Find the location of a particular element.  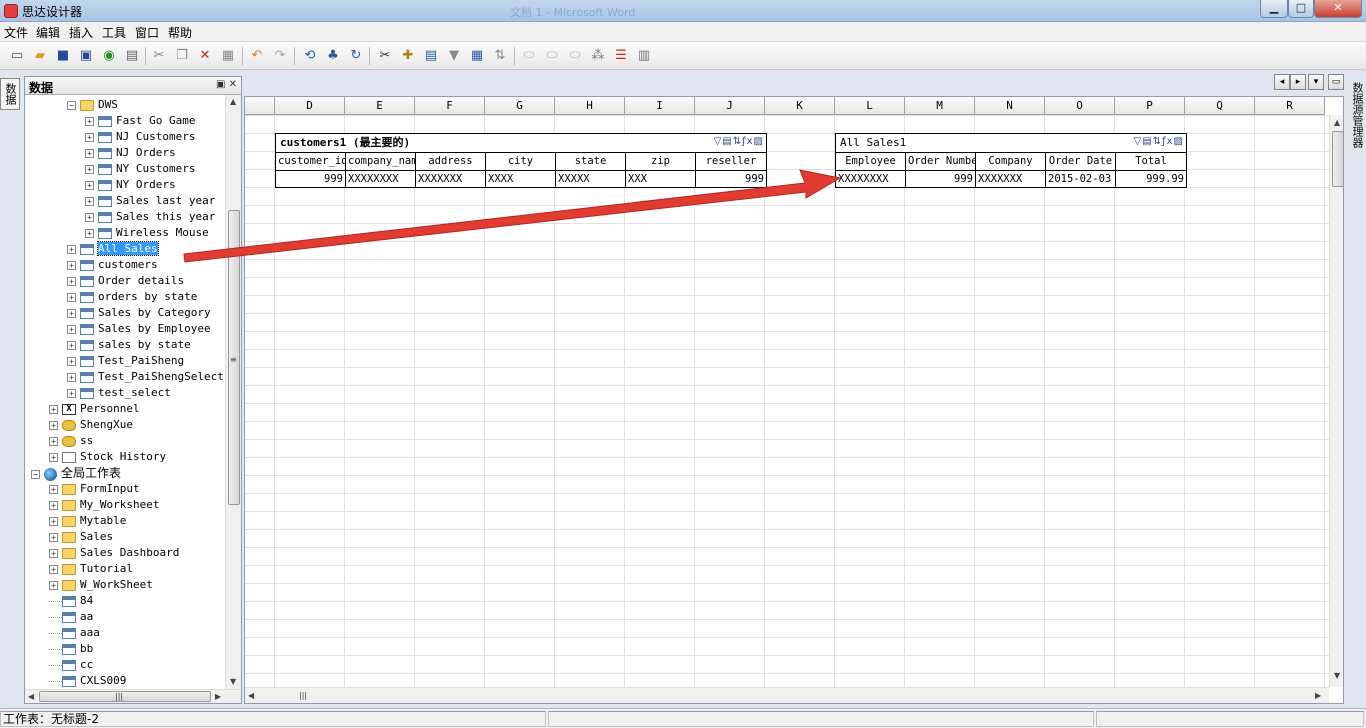

tree-item: + Fast Go Game is located at coordinates (140, 121).